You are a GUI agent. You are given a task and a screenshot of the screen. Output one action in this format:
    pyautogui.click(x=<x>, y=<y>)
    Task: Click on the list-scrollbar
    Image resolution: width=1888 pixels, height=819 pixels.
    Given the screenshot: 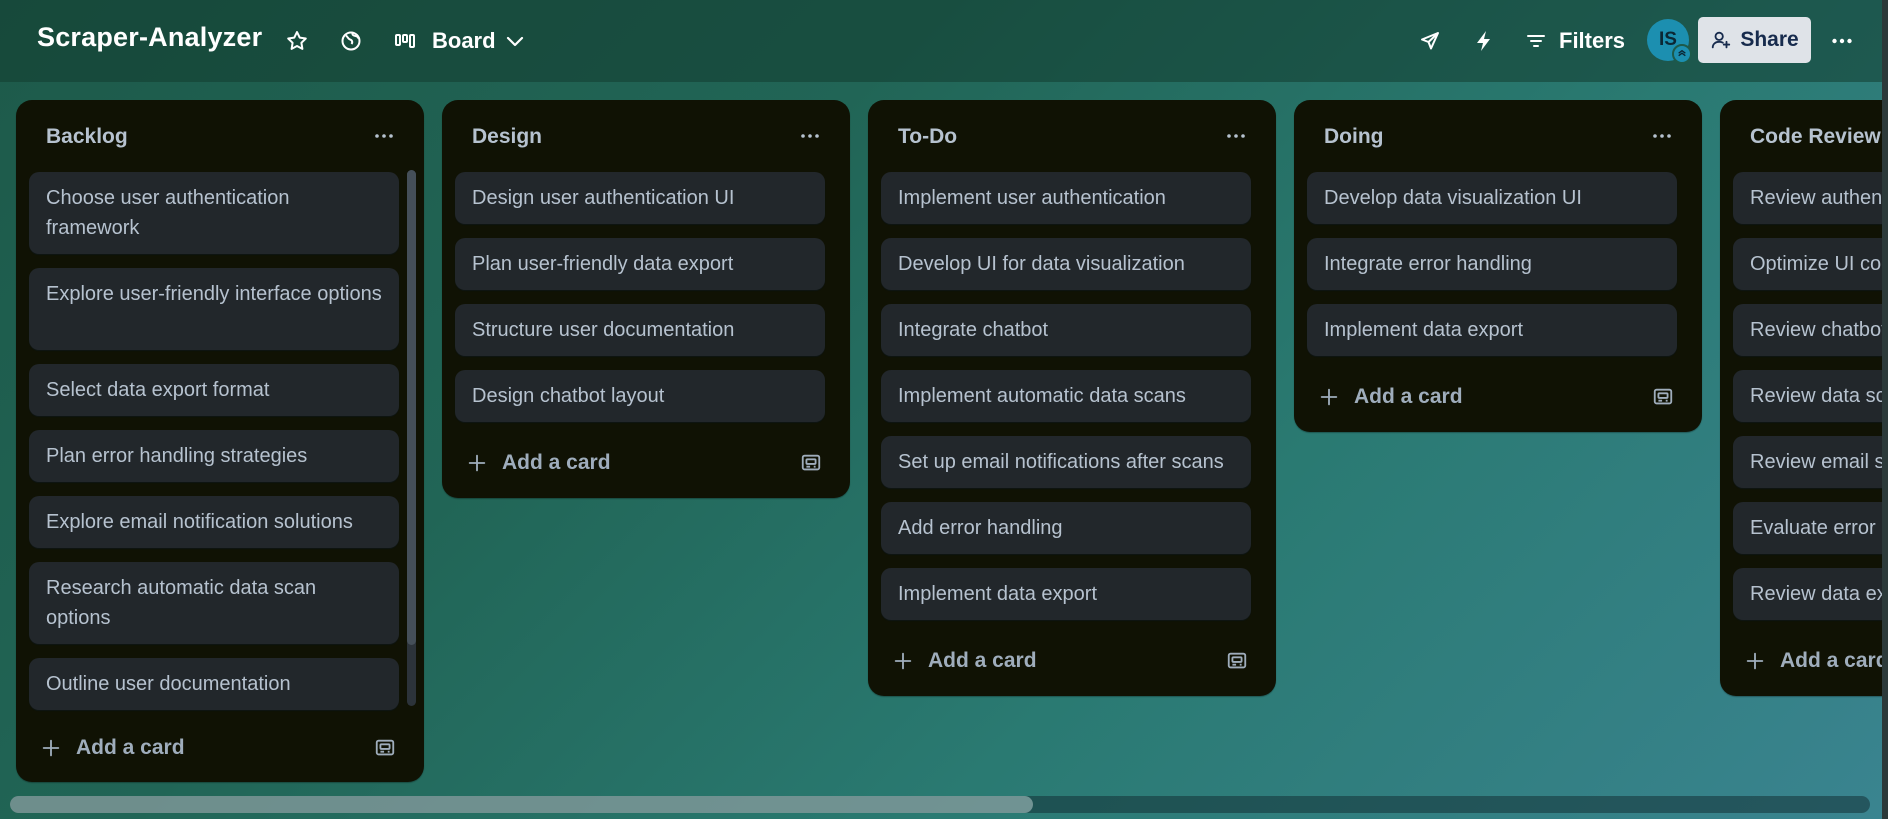 What is the action you would take?
    pyautogui.click(x=411, y=438)
    